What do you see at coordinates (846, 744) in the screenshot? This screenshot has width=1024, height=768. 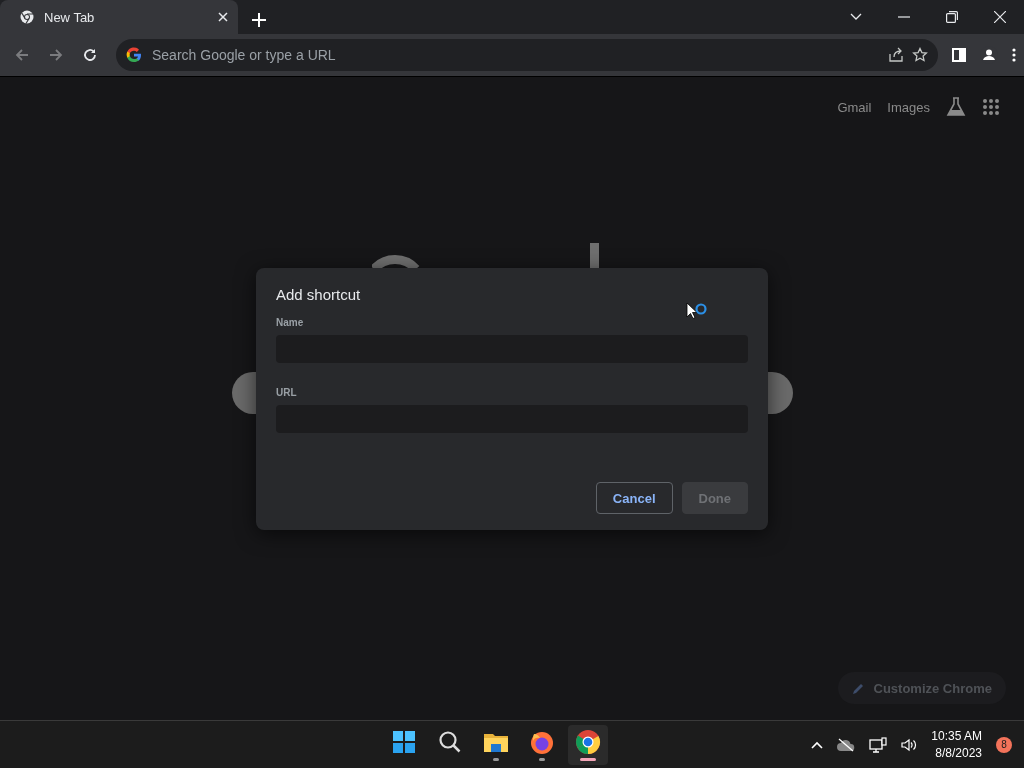 I see `cloud-off-icon` at bounding box center [846, 744].